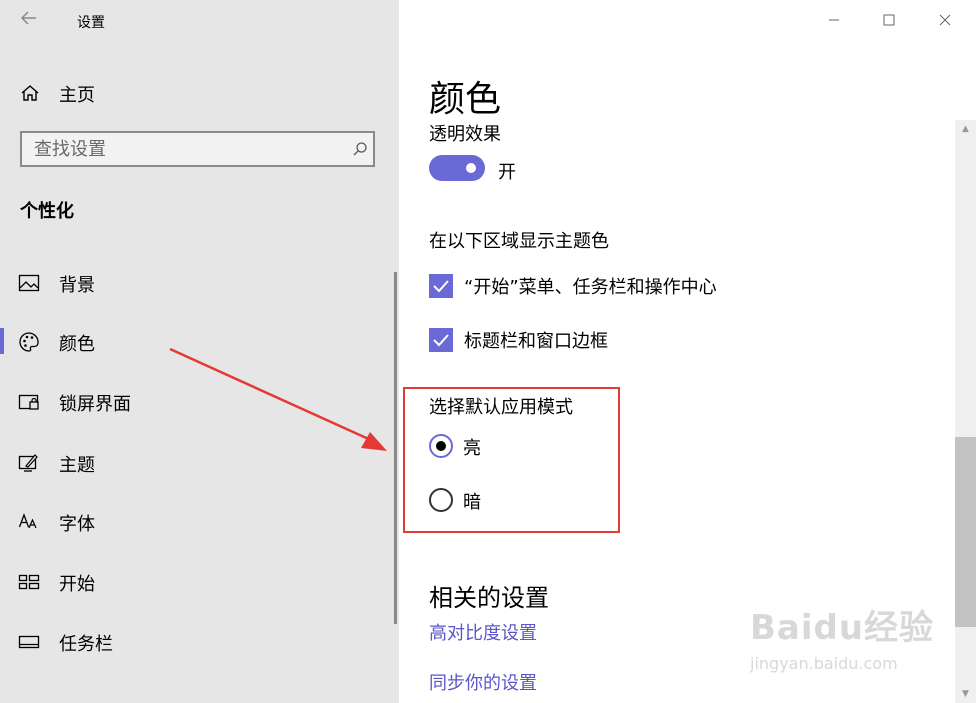 This screenshot has width=976, height=703. Describe the element at coordinates (536, 341) in the screenshot. I see `checkbox-label: 标题栏和窗口边框` at that location.